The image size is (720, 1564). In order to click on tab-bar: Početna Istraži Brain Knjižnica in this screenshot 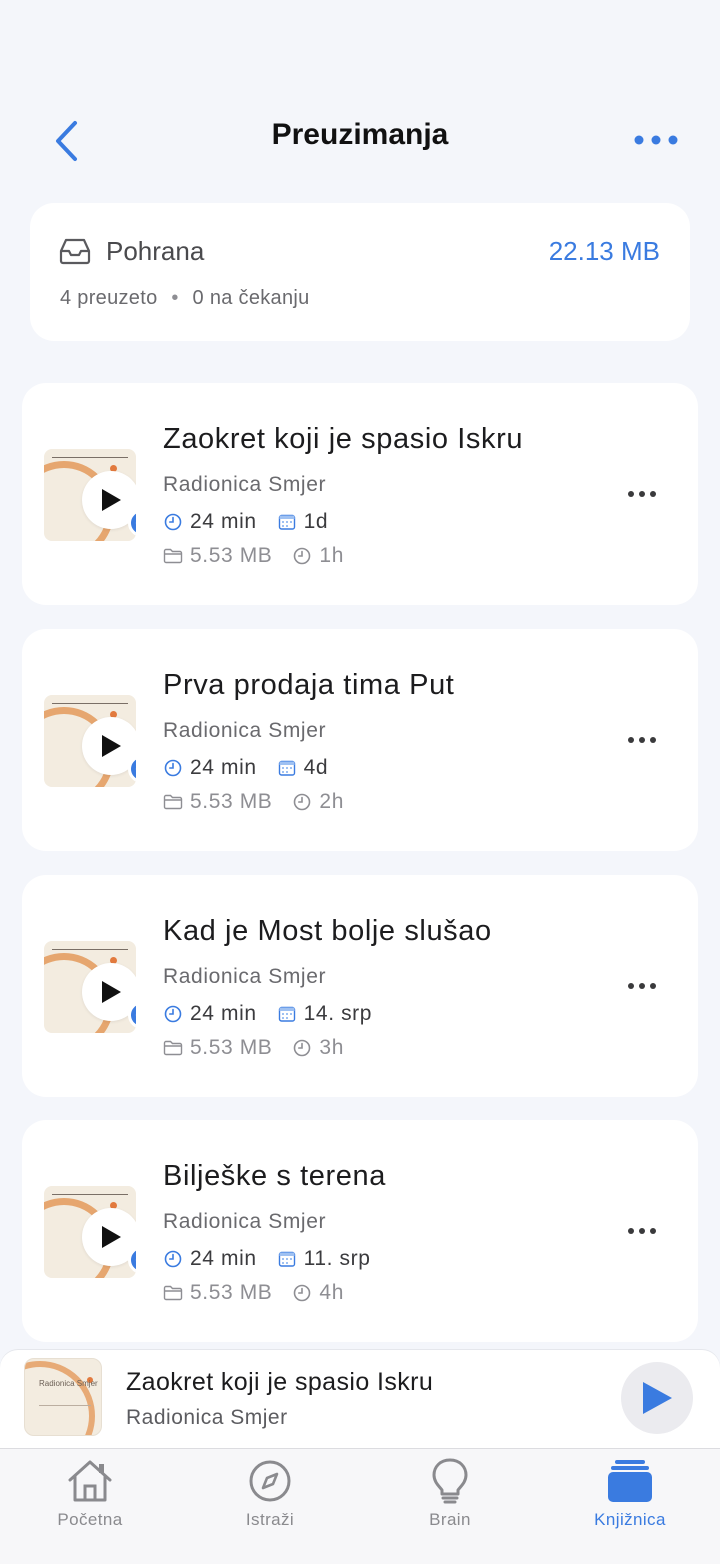, I will do `click(360, 1506)`.